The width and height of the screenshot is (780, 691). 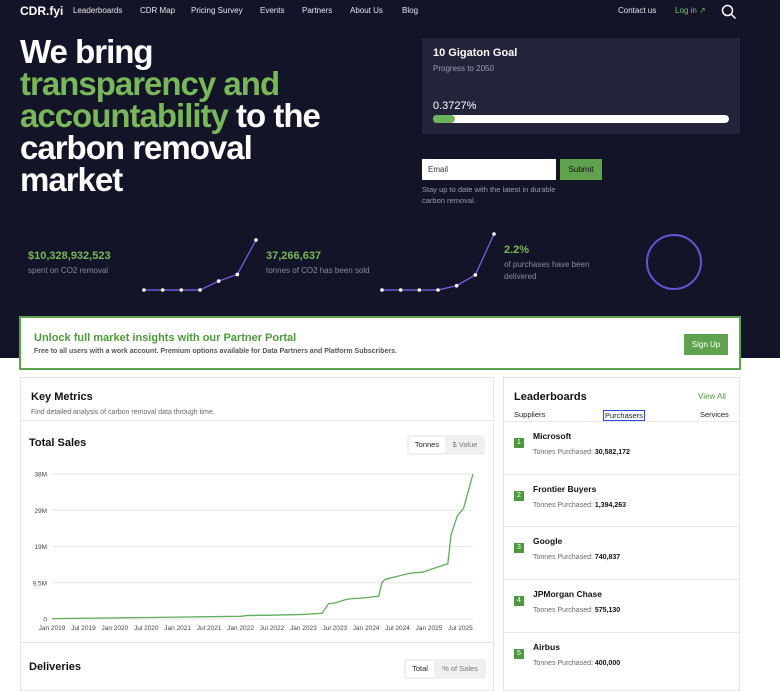 What do you see at coordinates (714, 414) in the screenshot?
I see `tab-services: Services` at bounding box center [714, 414].